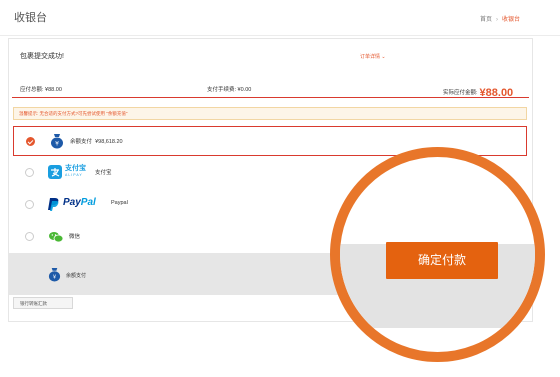 The image size is (560, 377). What do you see at coordinates (109, 142) in the screenshot?
I see `balance-amount: ¥98,618.20` at bounding box center [109, 142].